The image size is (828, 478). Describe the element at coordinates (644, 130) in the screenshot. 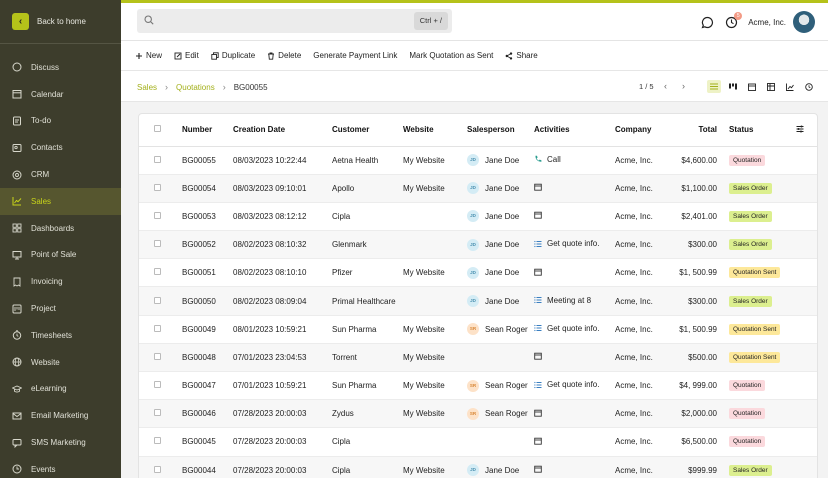

I see `column-company: Company` at that location.